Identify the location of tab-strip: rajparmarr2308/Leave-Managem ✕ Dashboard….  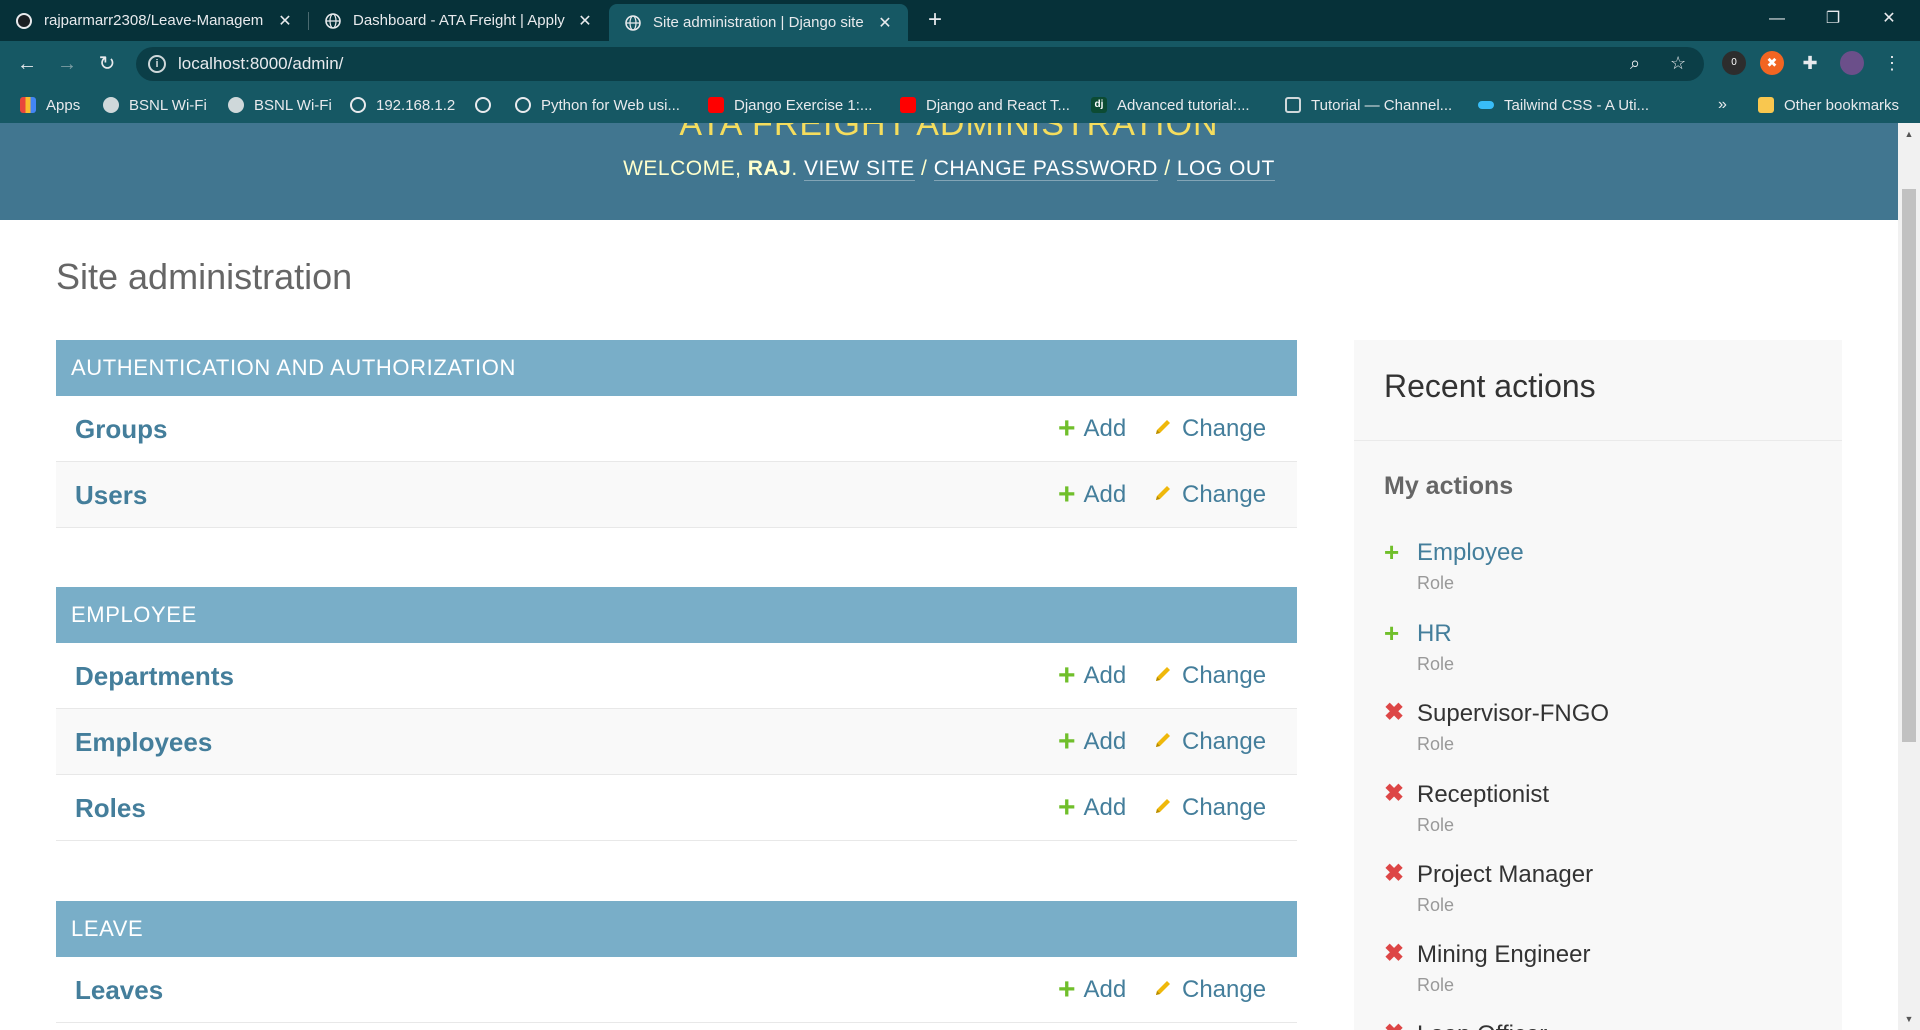
(960, 20).